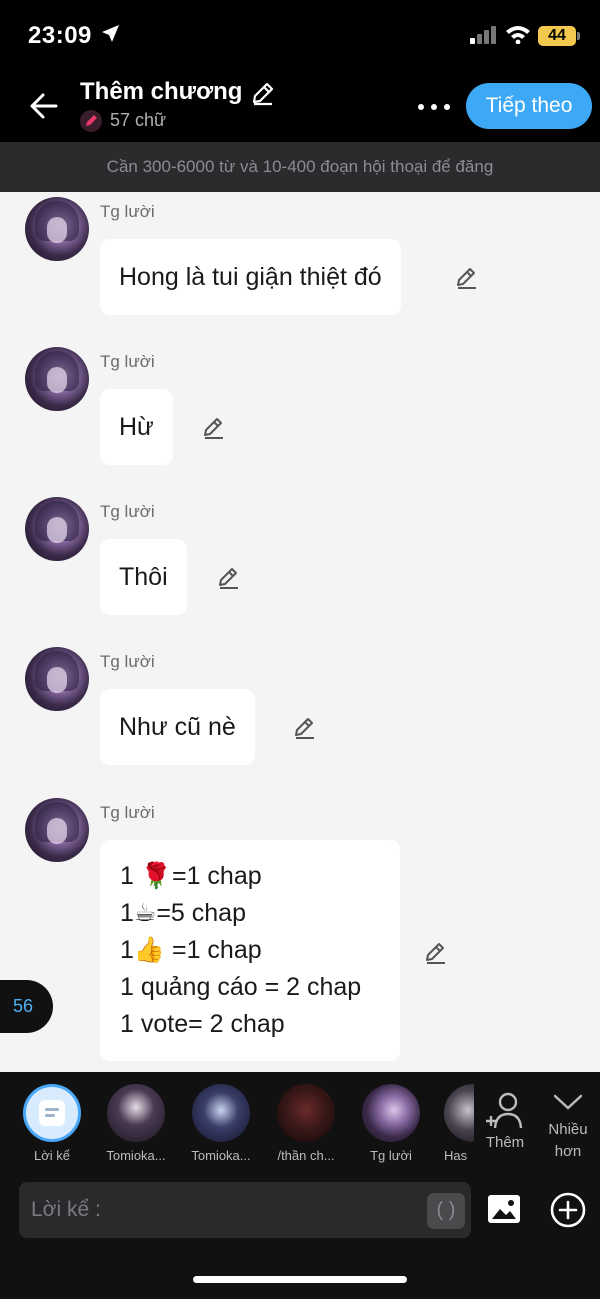 Image resolution: width=600 pixels, height=1299 pixels. I want to click on home-indicator, so click(300, 1279).